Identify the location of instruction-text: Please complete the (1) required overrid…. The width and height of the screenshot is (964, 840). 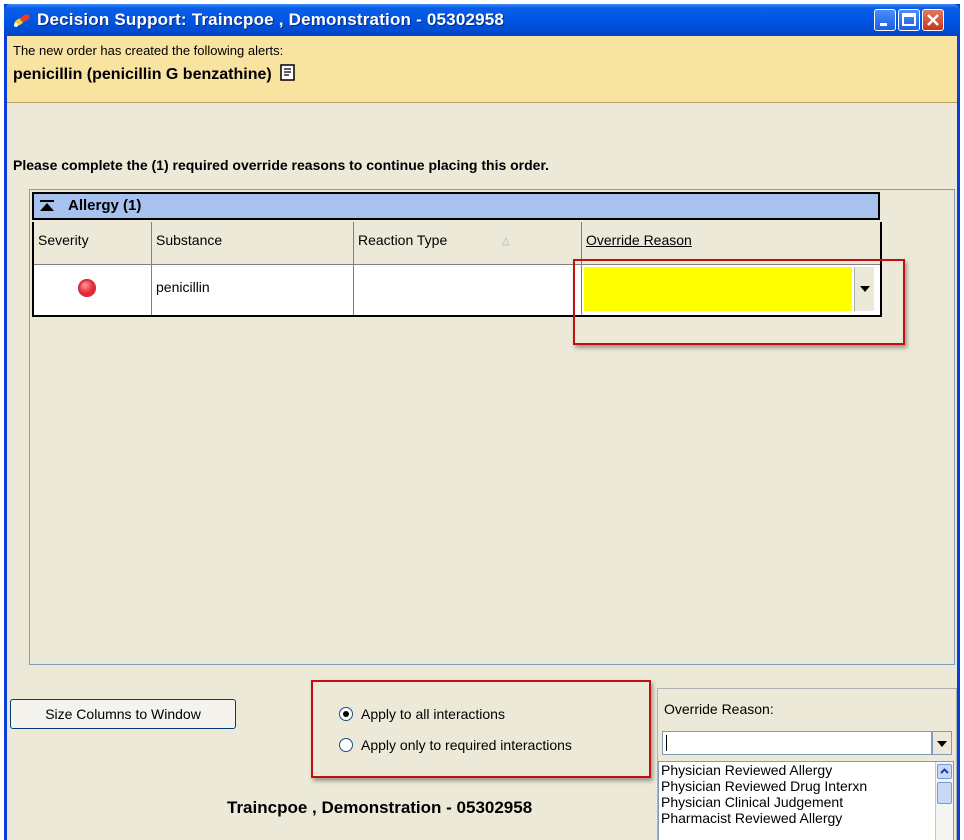
(281, 165).